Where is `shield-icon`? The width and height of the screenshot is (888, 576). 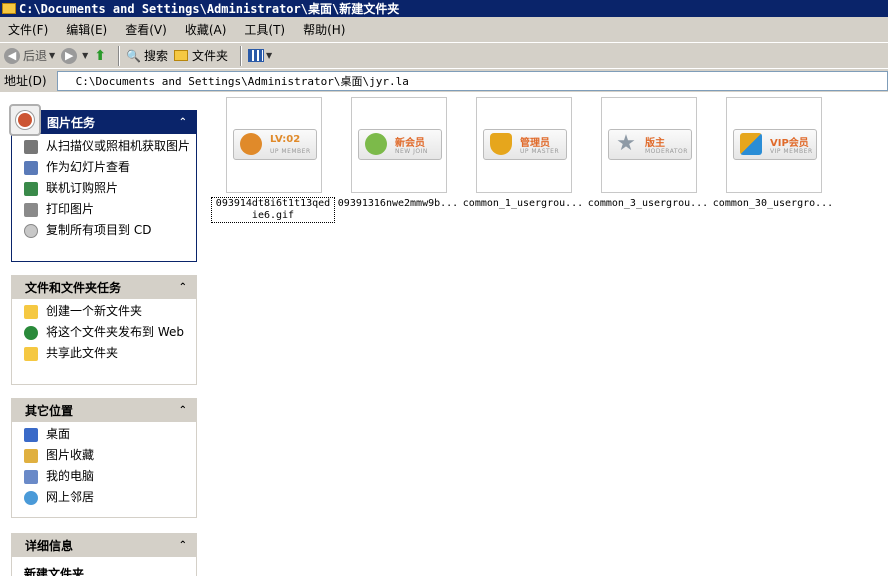 shield-icon is located at coordinates (501, 144).